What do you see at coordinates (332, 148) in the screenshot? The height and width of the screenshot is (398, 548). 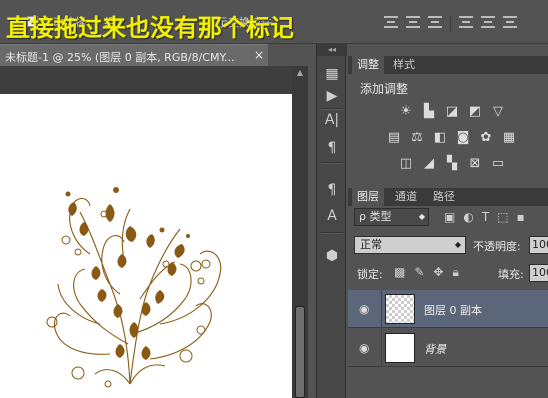 I see `paragraph-icon: ¶` at bounding box center [332, 148].